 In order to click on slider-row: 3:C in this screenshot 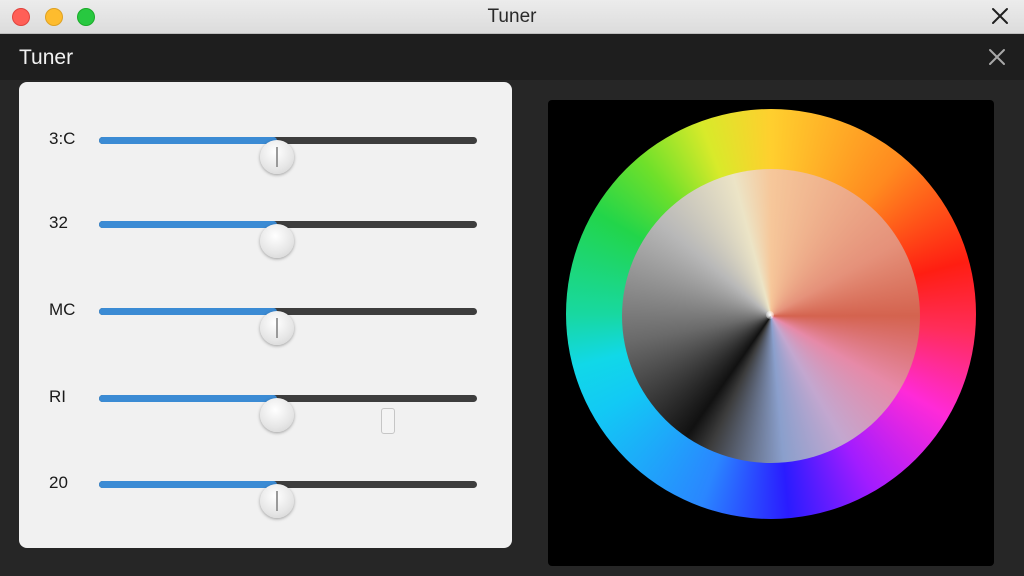, I will do `click(265, 147)`.